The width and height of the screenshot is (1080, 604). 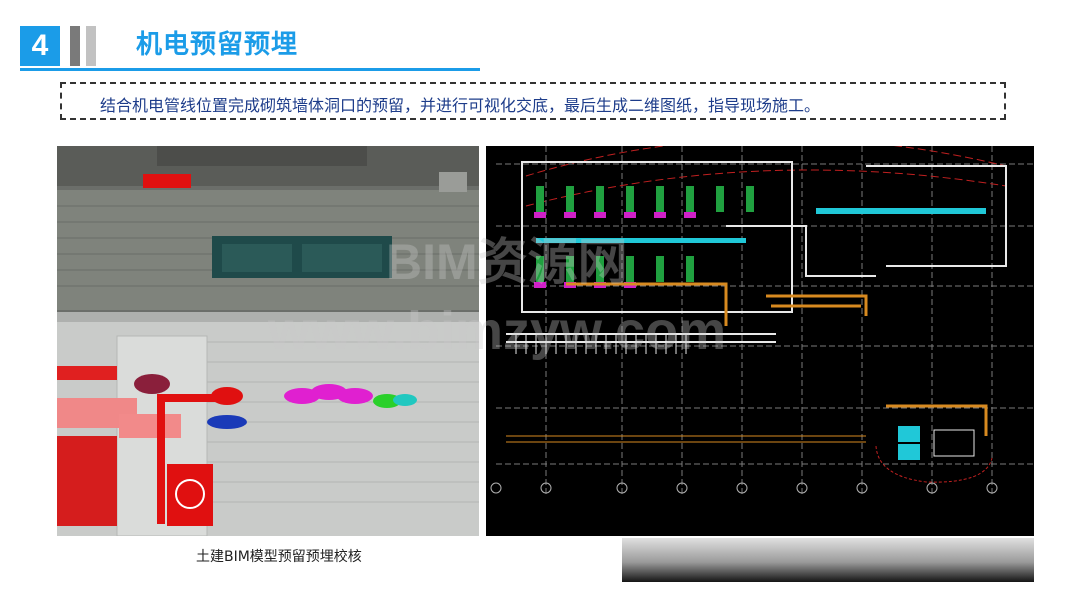 What do you see at coordinates (250, 69) in the screenshot?
I see `title-underline` at bounding box center [250, 69].